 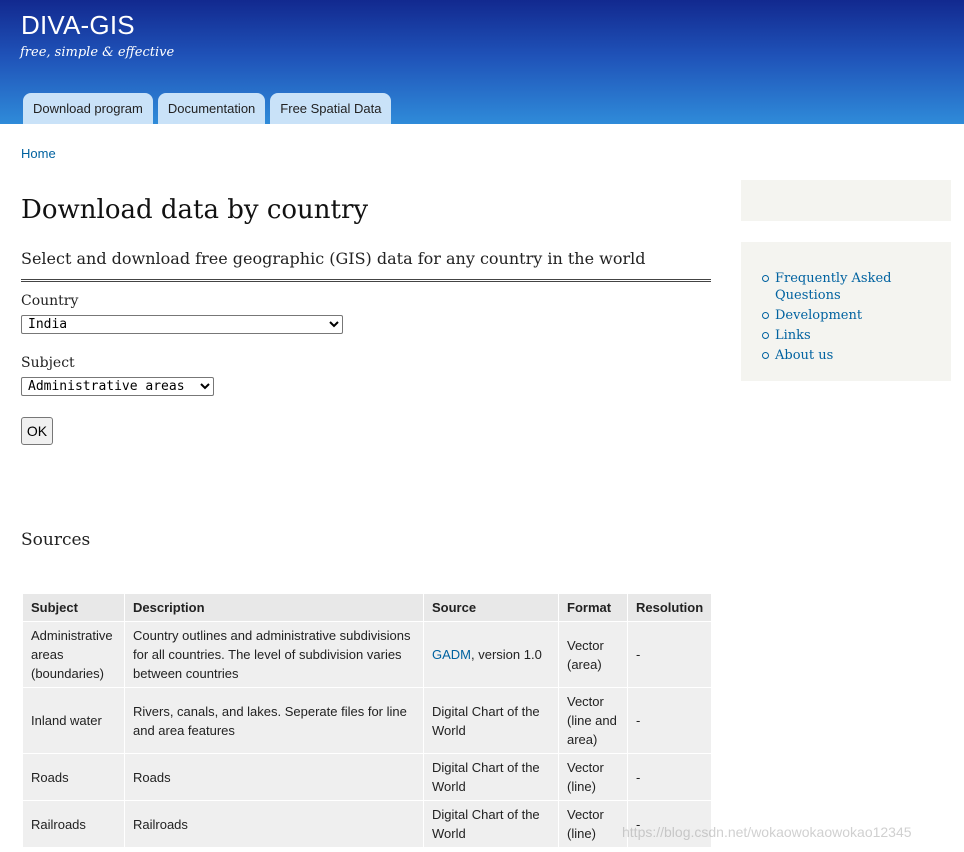 I want to click on cell-source: GADM, version 1.0, so click(x=491, y=654).